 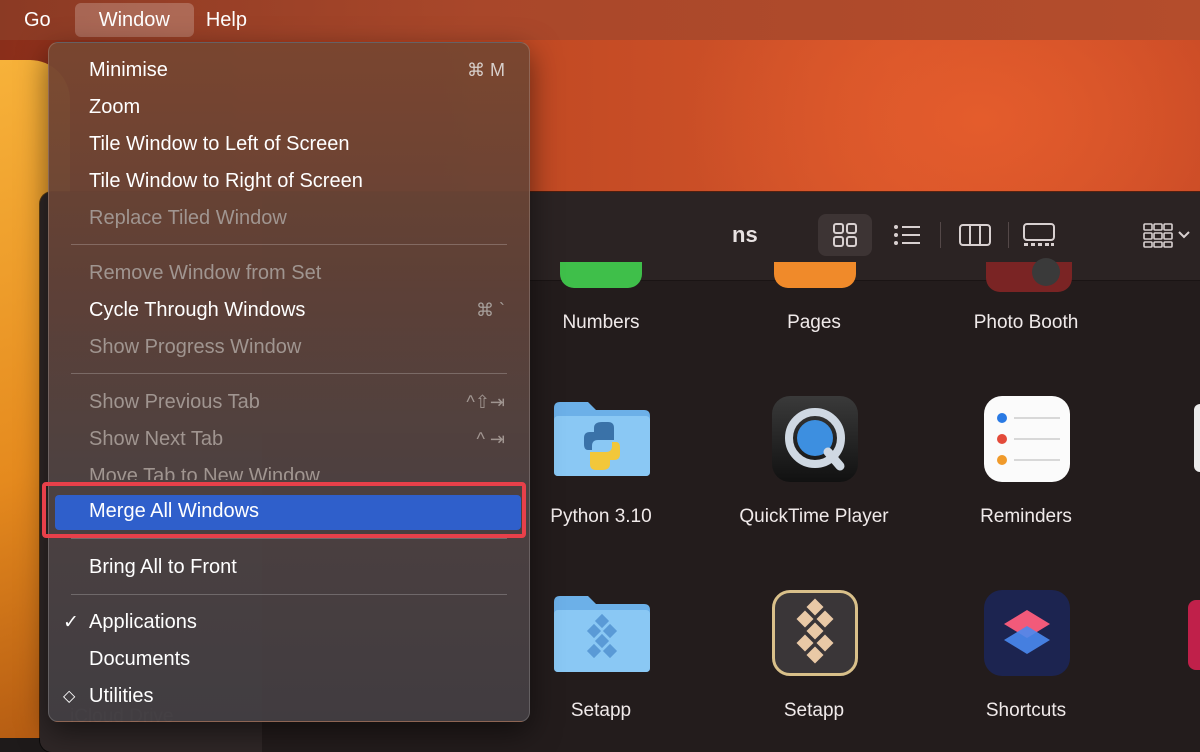 I want to click on menu-item-label: Cycle Through Windows, so click(x=197, y=310).